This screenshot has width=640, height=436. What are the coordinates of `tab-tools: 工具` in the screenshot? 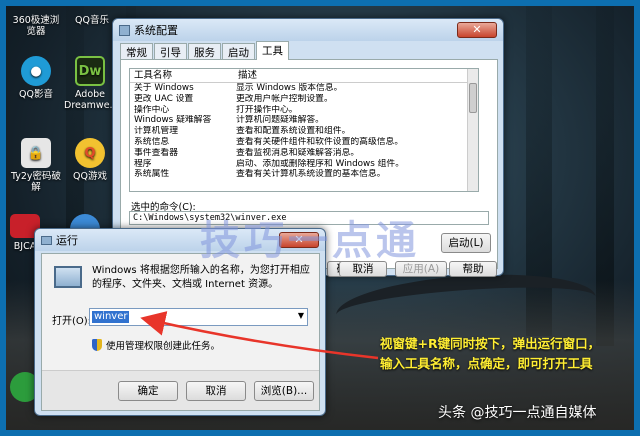 It's located at (272, 50).